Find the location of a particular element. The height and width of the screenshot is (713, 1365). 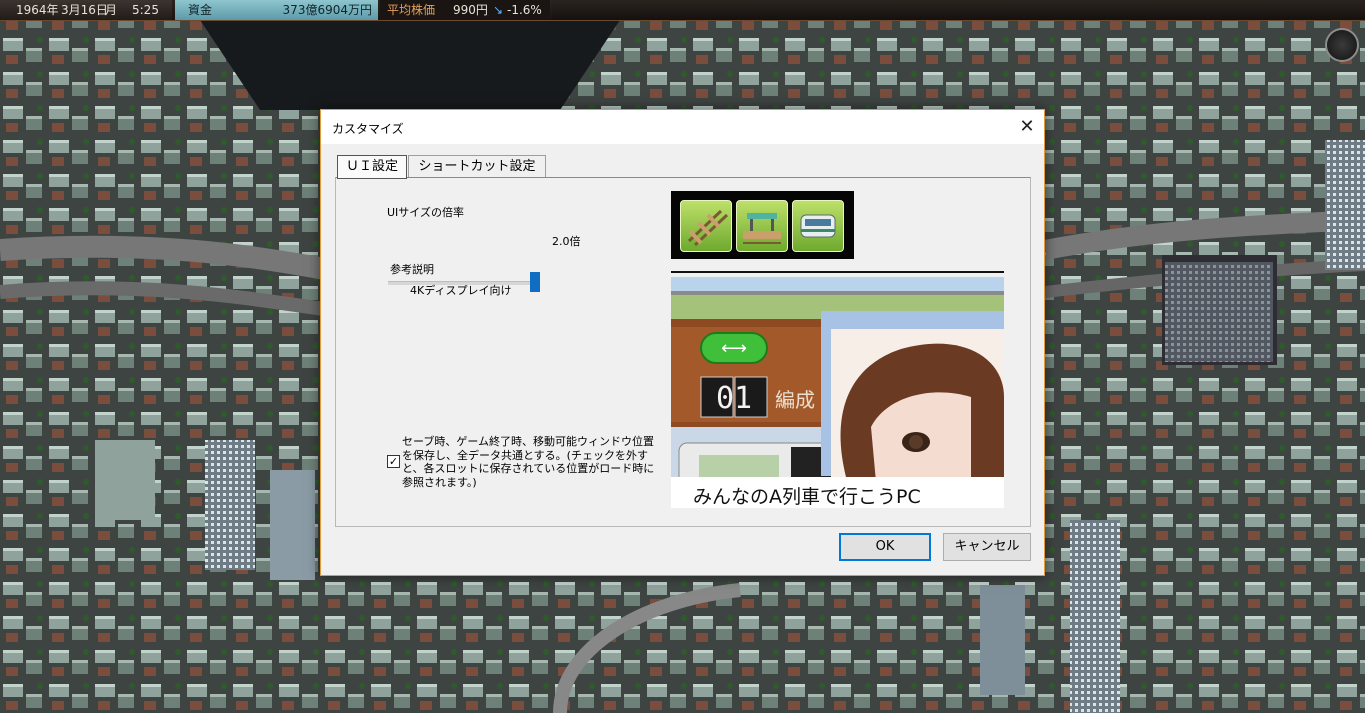

ui-scale-label: UIサイズの倍率 is located at coordinates (425, 212).